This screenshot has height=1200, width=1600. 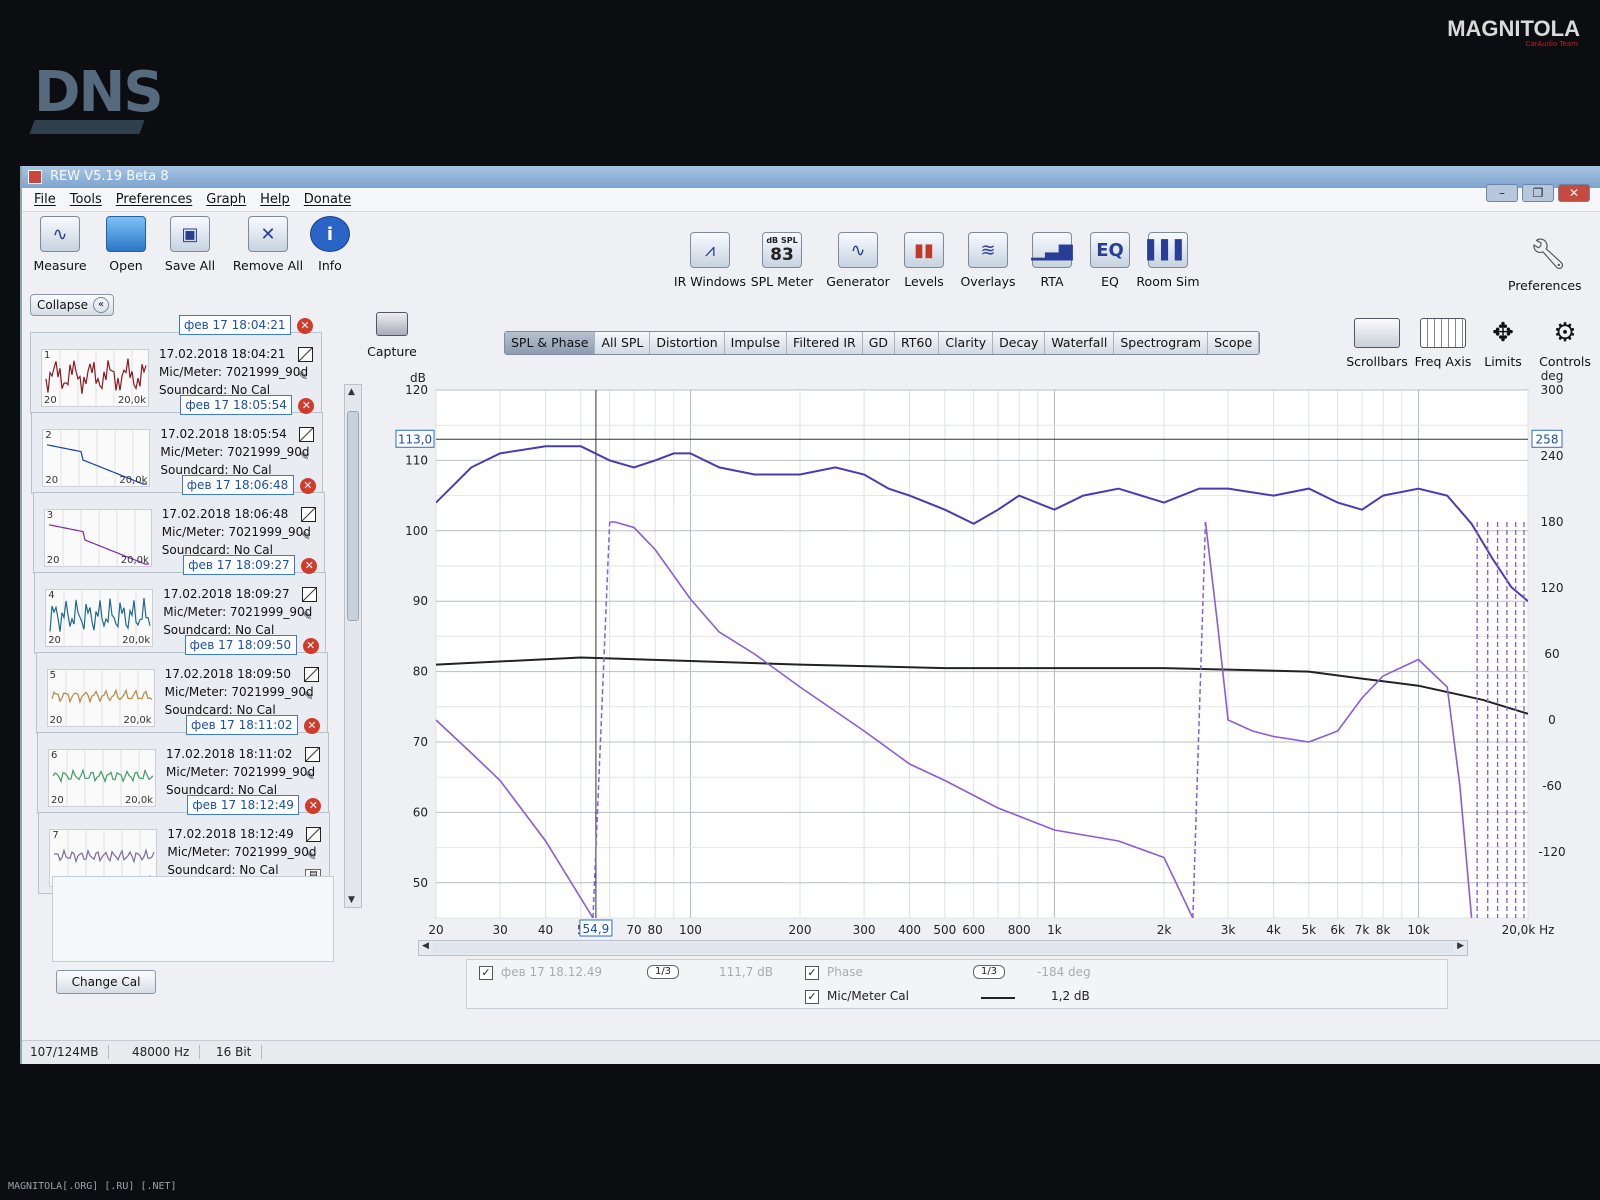 What do you see at coordinates (236, 405) in the screenshot?
I see `measurement-name-field: фев 17 18:05:54` at bounding box center [236, 405].